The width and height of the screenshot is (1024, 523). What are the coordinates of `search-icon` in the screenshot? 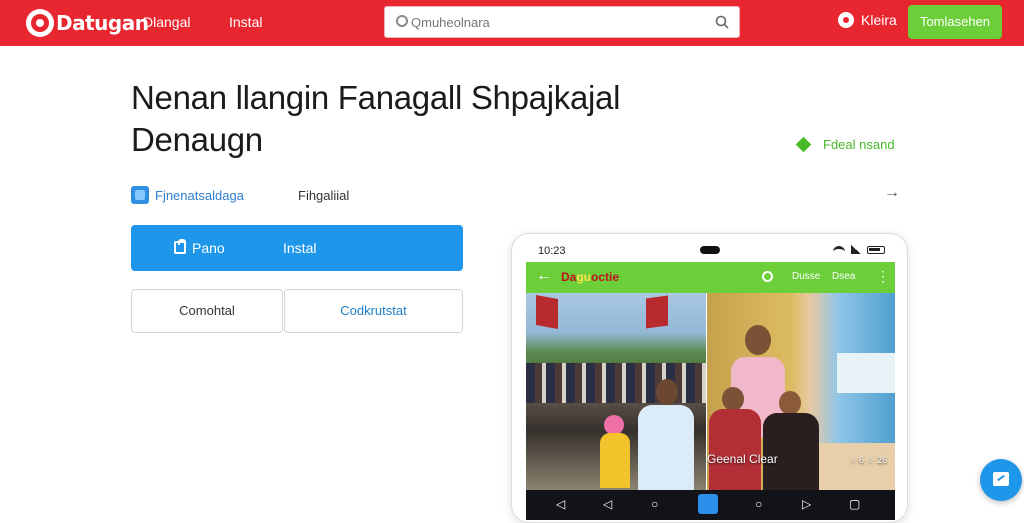 It's located at (722, 22).